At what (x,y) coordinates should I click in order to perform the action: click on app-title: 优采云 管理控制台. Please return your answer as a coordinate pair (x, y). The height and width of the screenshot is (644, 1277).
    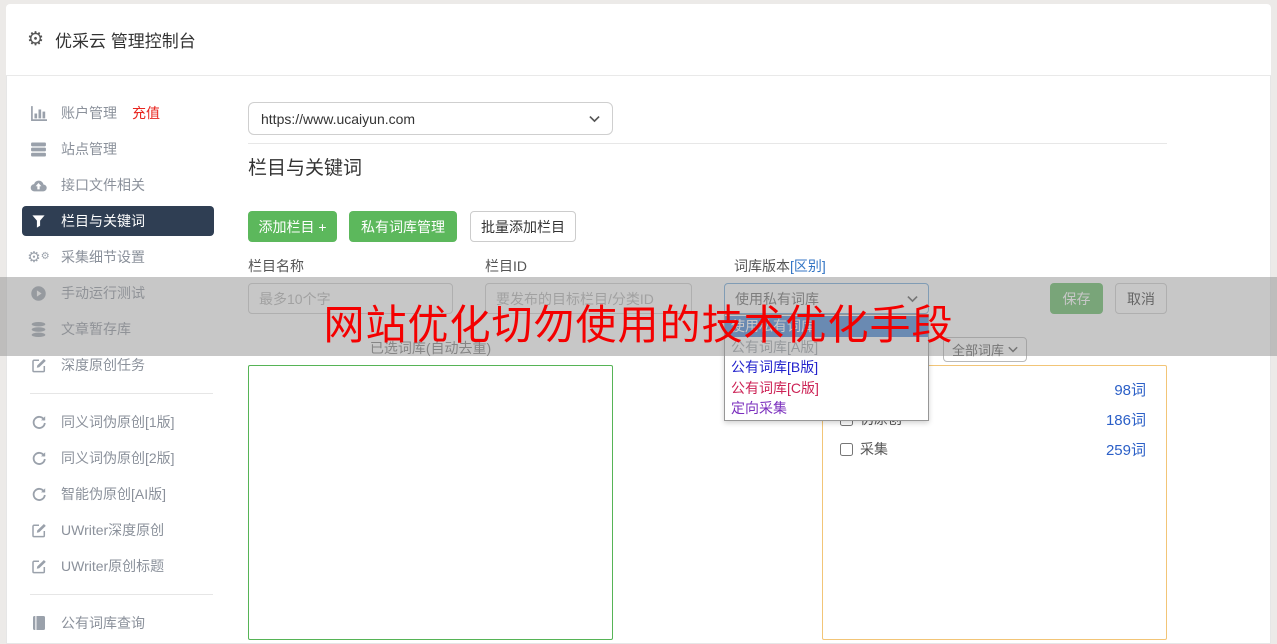
    Looking at the image, I should click on (125, 41).